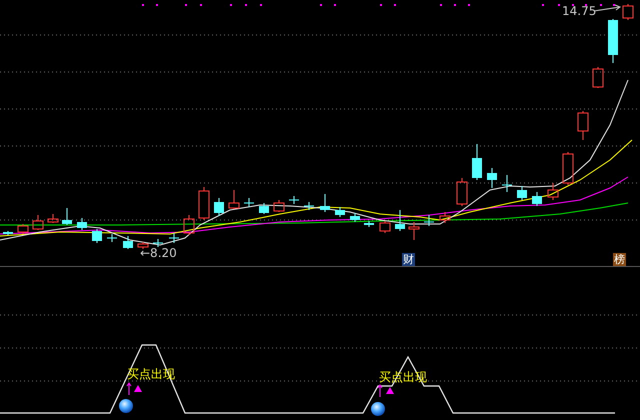 The height and width of the screenshot is (420, 640). Describe the element at coordinates (608, 8) in the screenshot. I see `pointer-arrow-icon` at that location.